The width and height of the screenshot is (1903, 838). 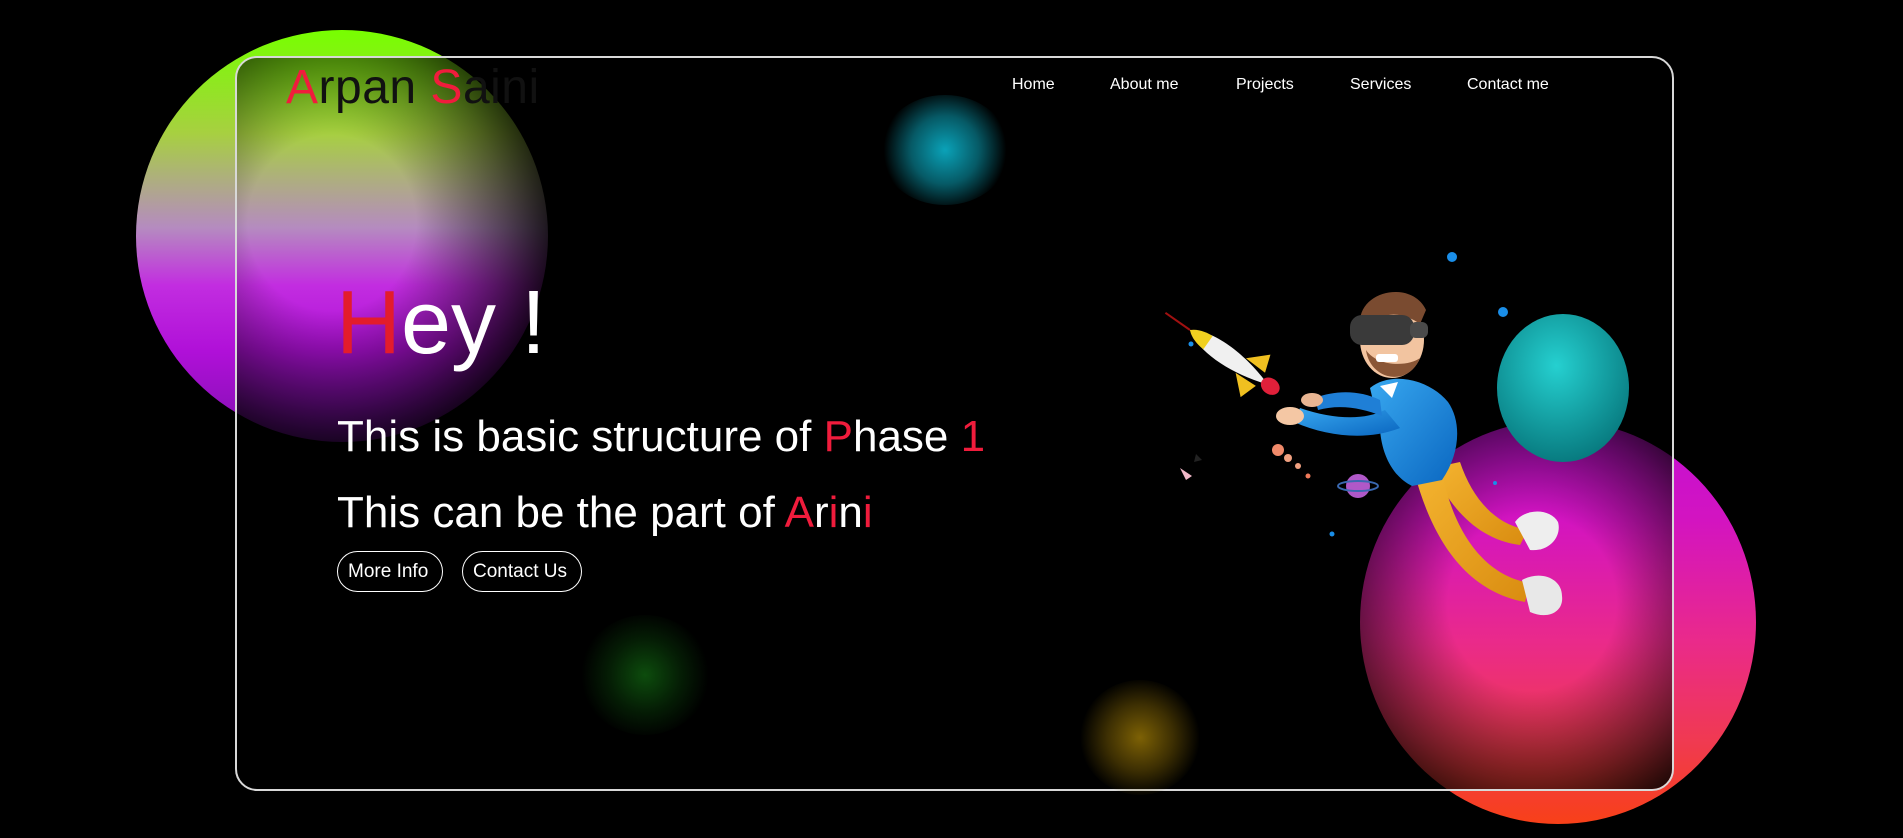 What do you see at coordinates (1222, 354) in the screenshot?
I see `rocket` at bounding box center [1222, 354].